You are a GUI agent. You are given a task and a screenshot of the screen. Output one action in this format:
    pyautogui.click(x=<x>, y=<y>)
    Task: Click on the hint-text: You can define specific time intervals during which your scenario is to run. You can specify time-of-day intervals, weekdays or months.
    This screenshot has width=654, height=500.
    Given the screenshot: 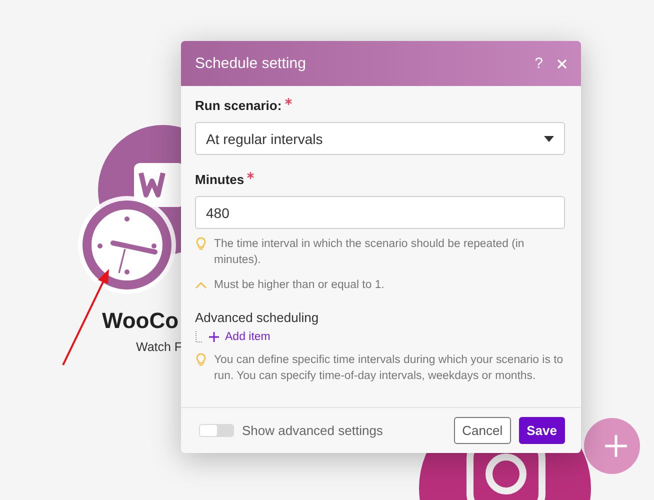 What is the action you would take?
    pyautogui.click(x=389, y=368)
    